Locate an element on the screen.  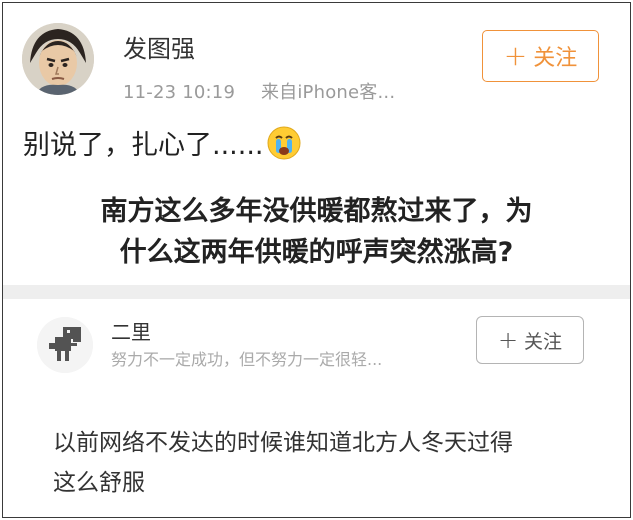
author-name: 发图强 is located at coordinates (159, 46).